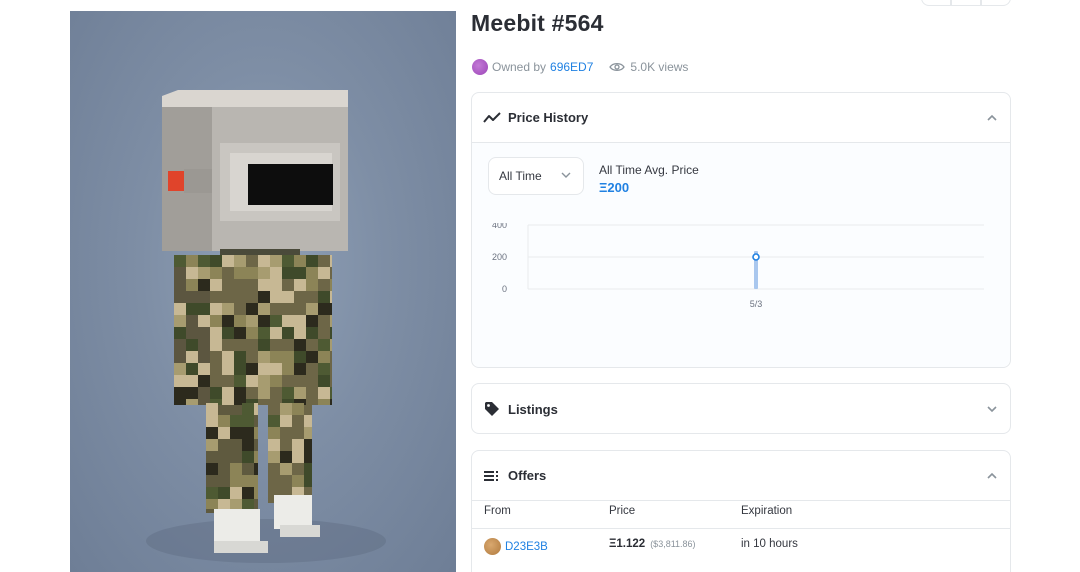 The width and height of the screenshot is (1080, 572). I want to click on offers-title: Offers, so click(527, 475).